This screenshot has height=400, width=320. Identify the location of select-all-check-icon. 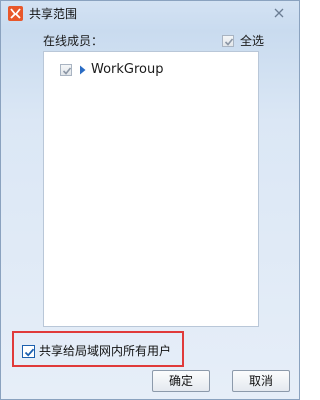
(228, 41).